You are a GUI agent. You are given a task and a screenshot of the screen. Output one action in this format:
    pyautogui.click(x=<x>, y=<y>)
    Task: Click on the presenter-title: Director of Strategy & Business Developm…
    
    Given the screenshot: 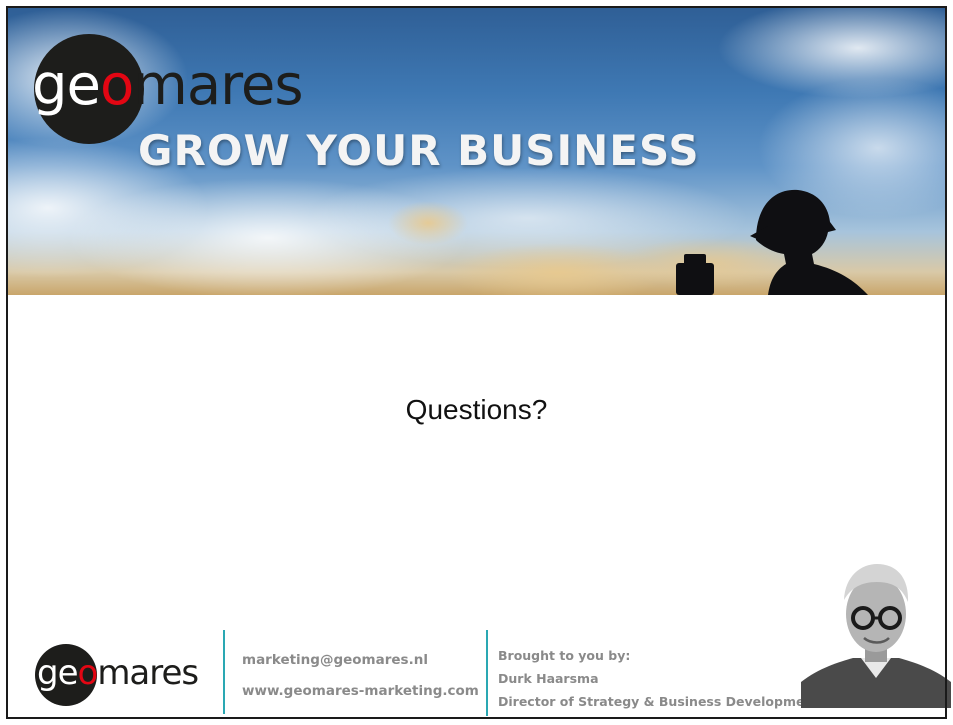 What is the action you would take?
    pyautogui.click(x=659, y=701)
    